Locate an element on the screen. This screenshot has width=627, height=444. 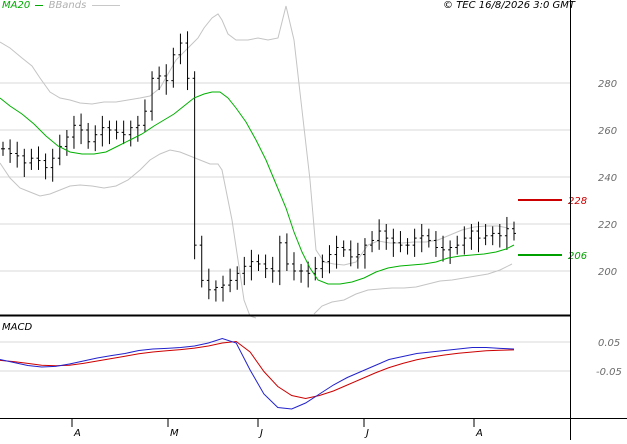
macd-line is located at coordinates (257, 373).